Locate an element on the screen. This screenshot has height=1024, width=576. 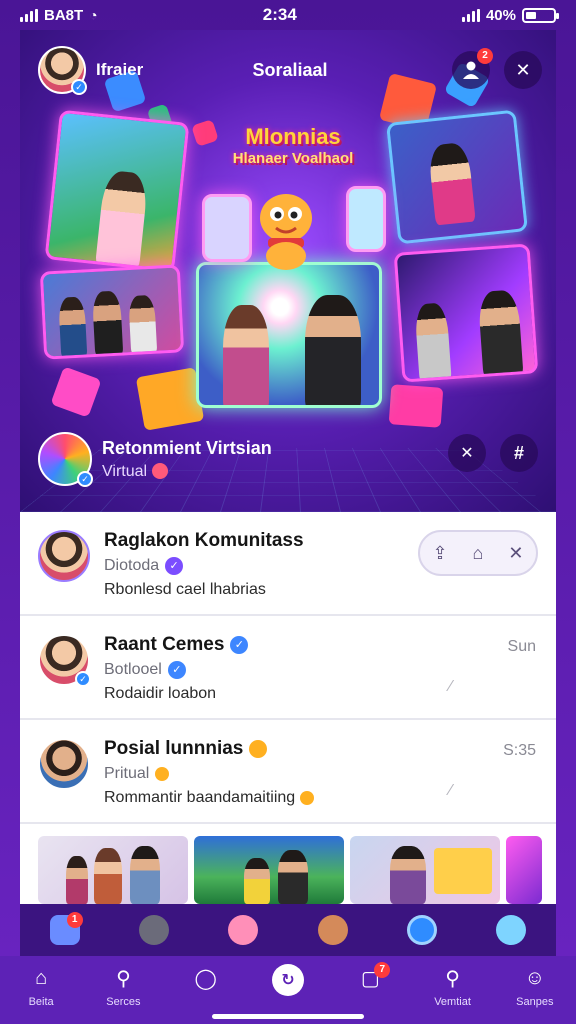
video-panel-left-bottom is located at coordinates (112, 312).